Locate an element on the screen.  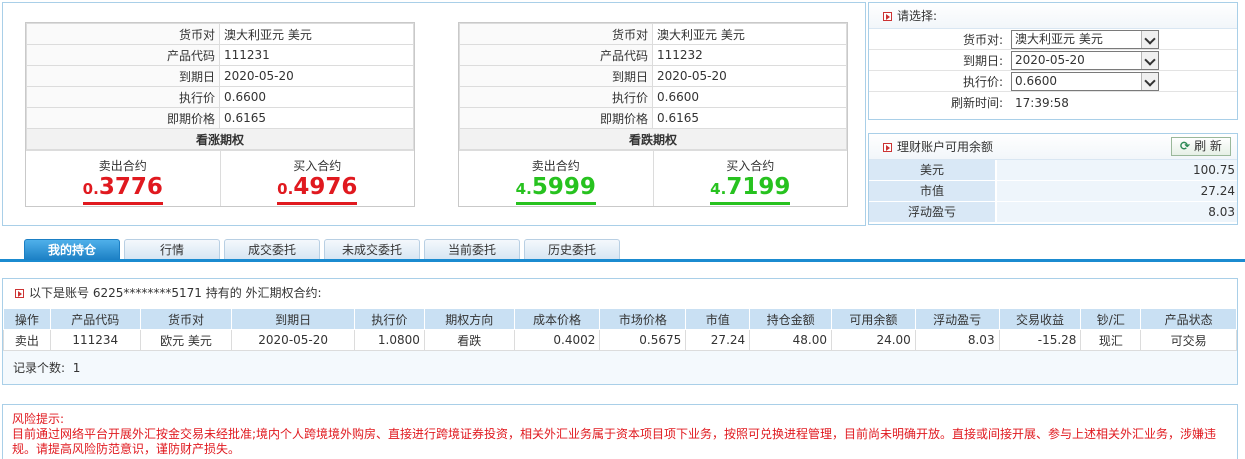
refresh-icon: ⟳ is located at coordinates (1185, 146).